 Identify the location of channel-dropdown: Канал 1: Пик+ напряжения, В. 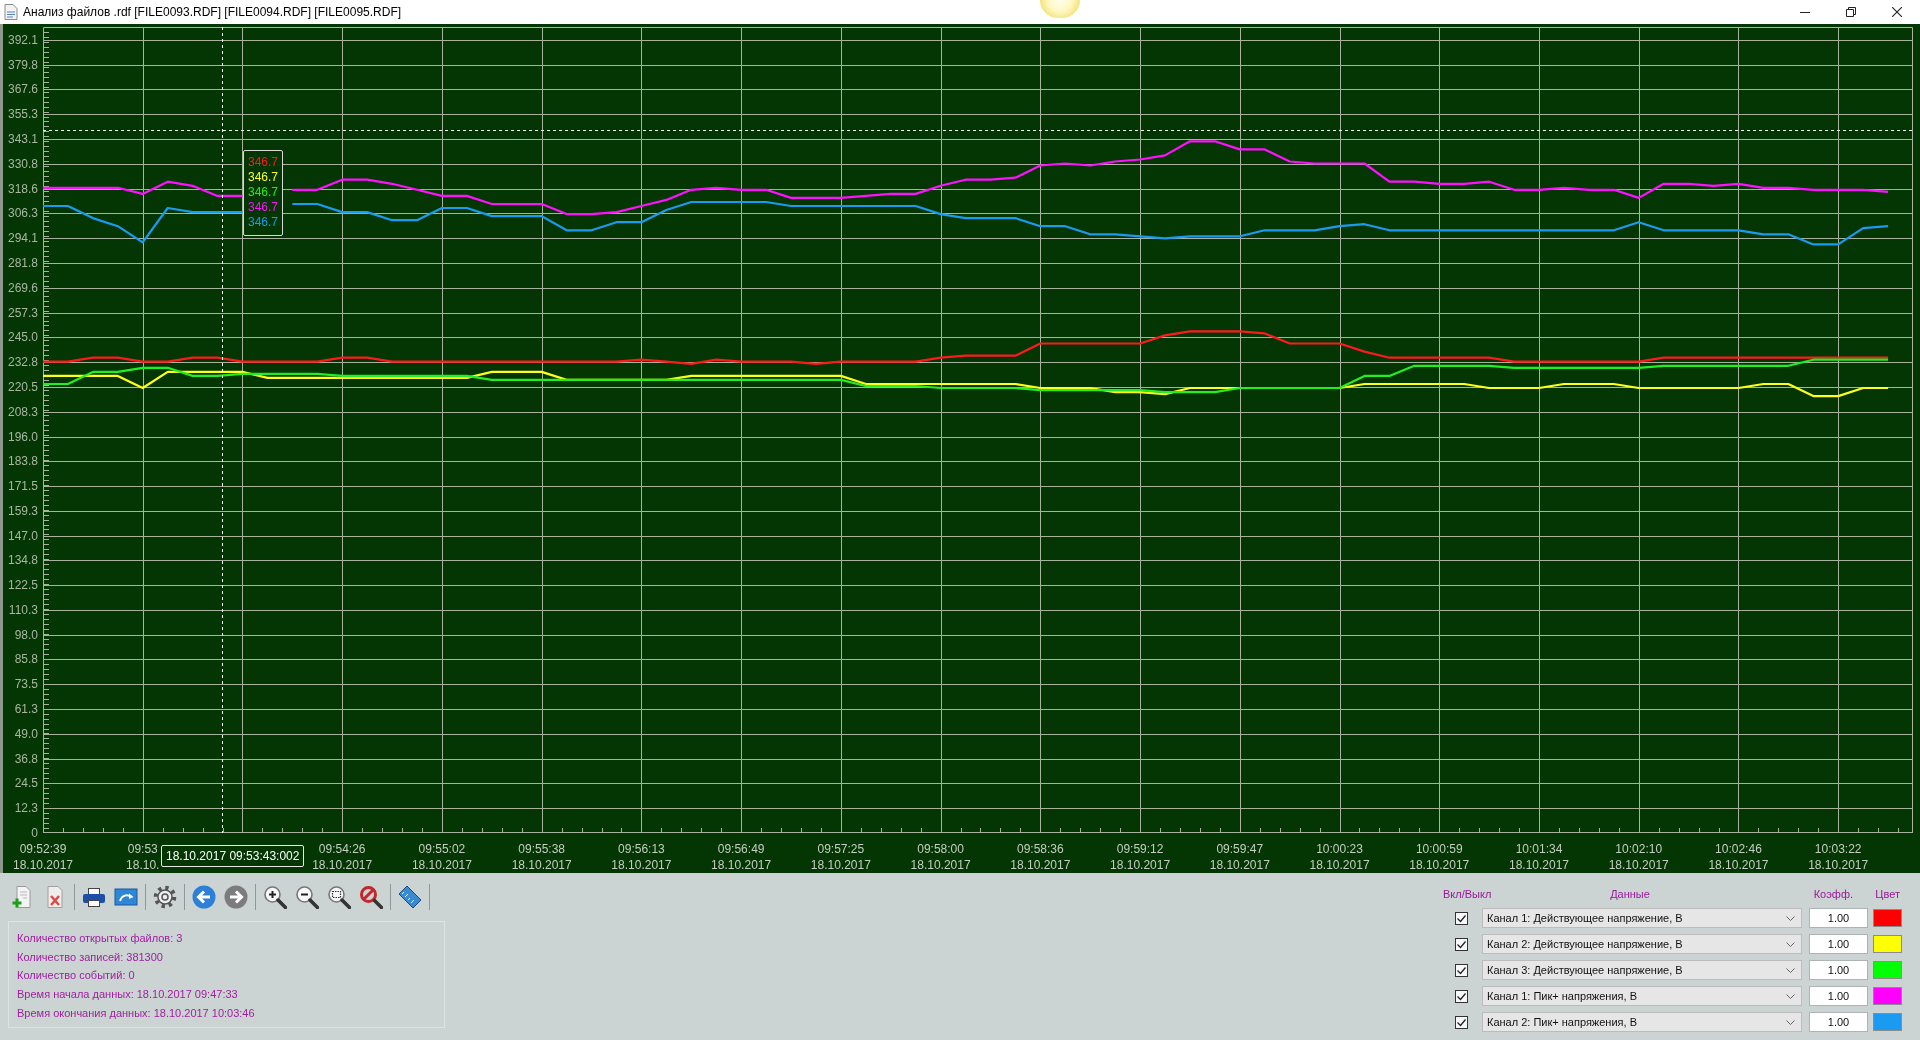
(1642, 996).